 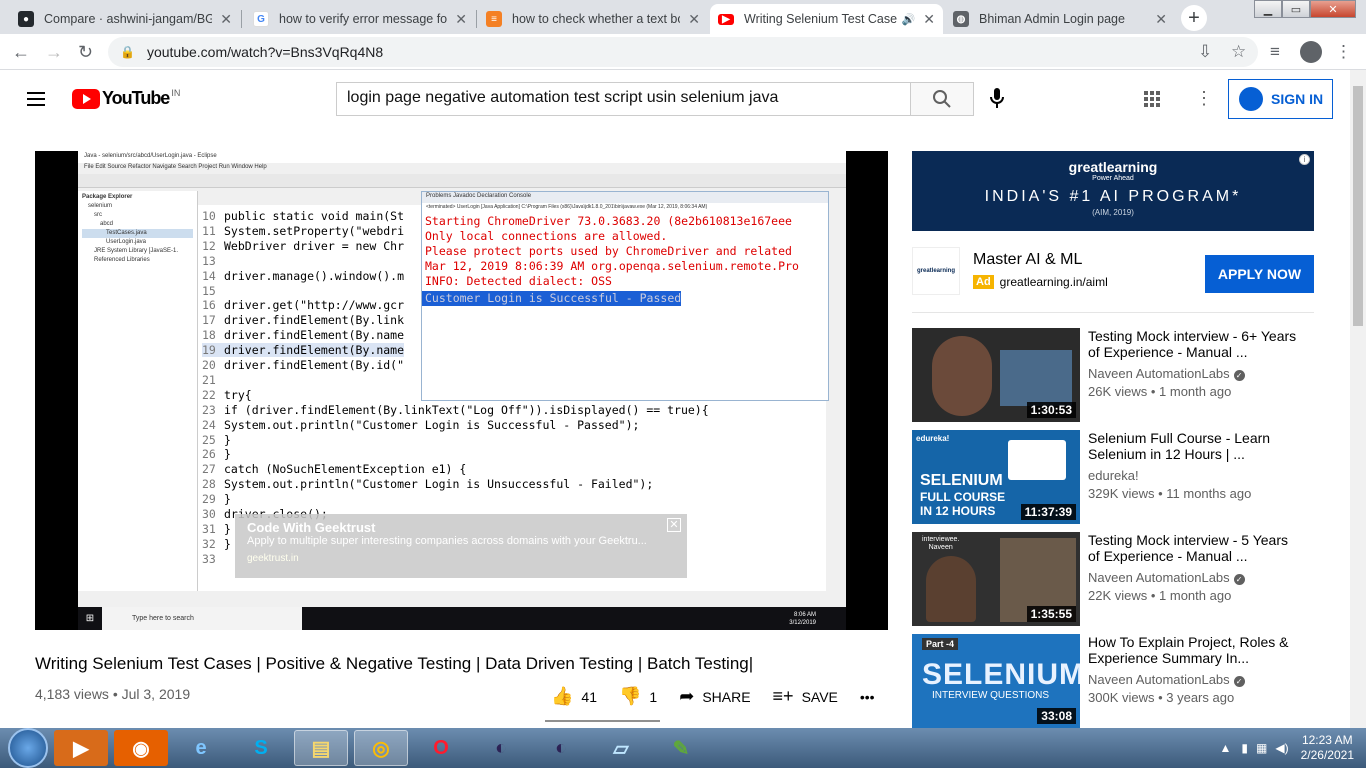 I want to click on hamburger-menu-icon, so click(x=36, y=99).